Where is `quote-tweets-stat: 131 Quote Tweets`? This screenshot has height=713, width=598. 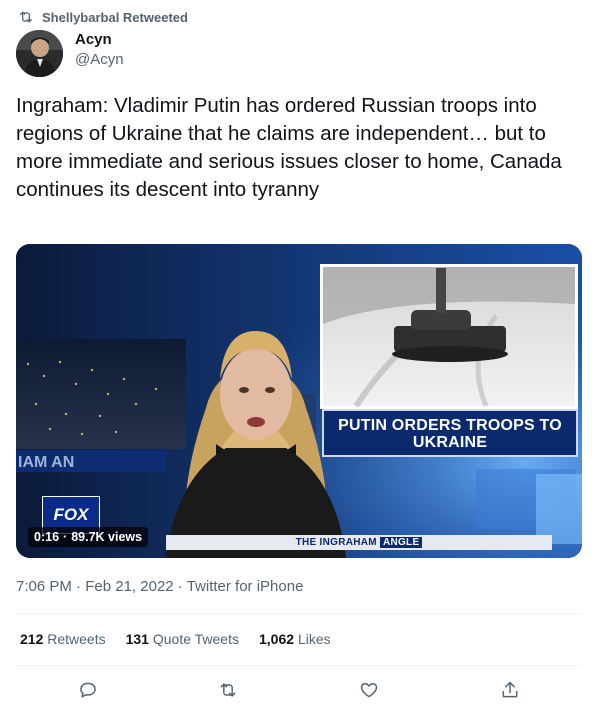
quote-tweets-stat: 131 Quote Tweets is located at coordinates (182, 639).